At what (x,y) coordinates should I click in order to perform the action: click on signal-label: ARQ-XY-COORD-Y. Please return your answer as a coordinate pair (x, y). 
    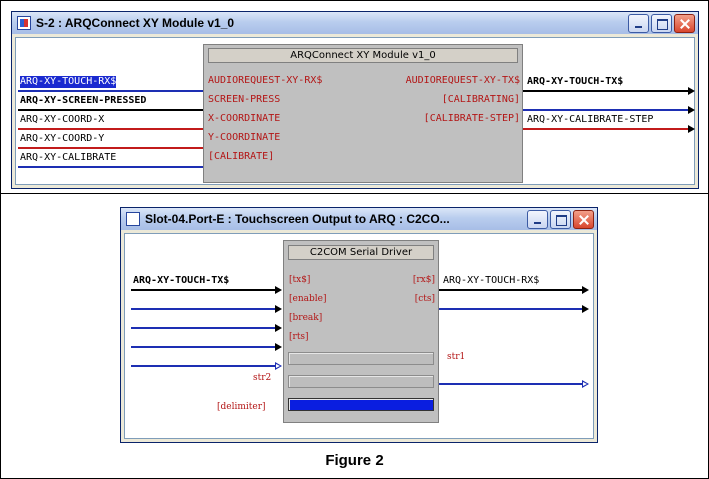
    Looking at the image, I should click on (62, 139).